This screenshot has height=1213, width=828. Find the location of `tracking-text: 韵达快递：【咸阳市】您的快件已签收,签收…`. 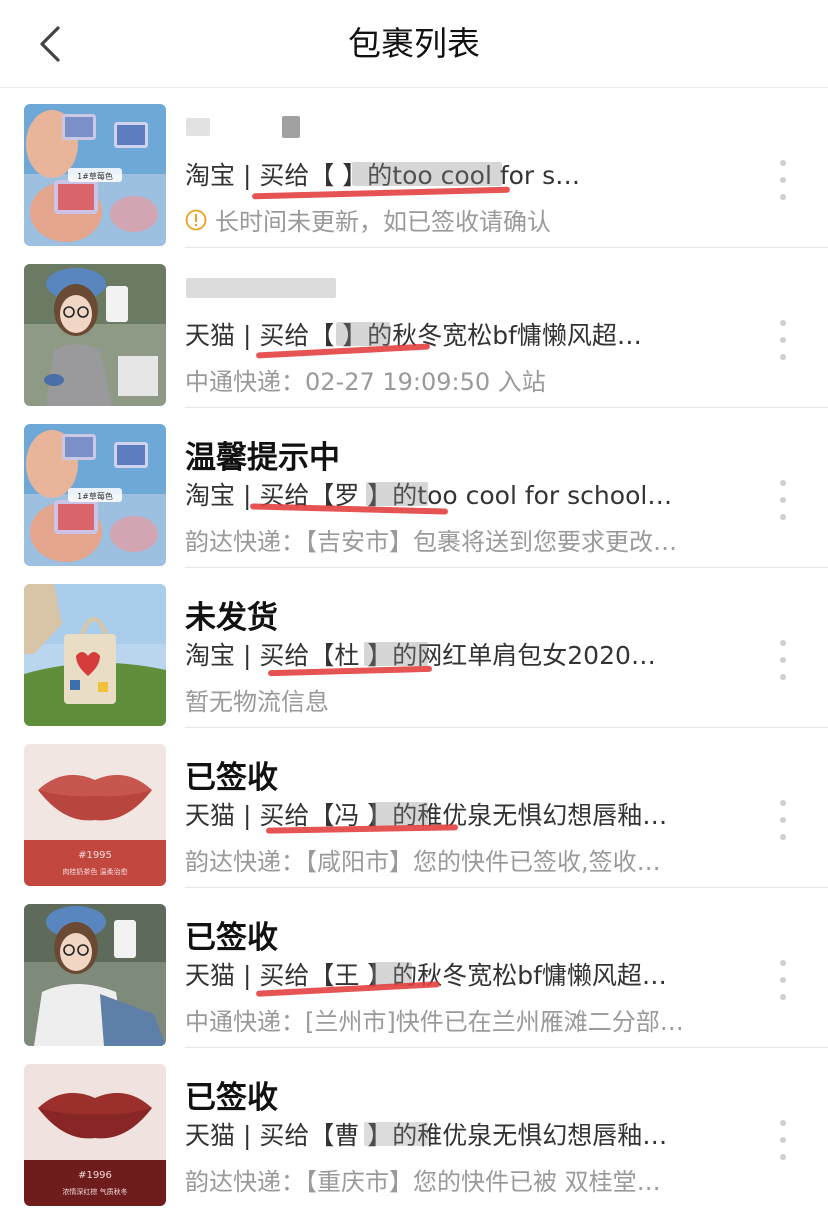

tracking-text: 韵达快递：【咸阳市】您的快件已签收,签收… is located at coordinates (423, 862).